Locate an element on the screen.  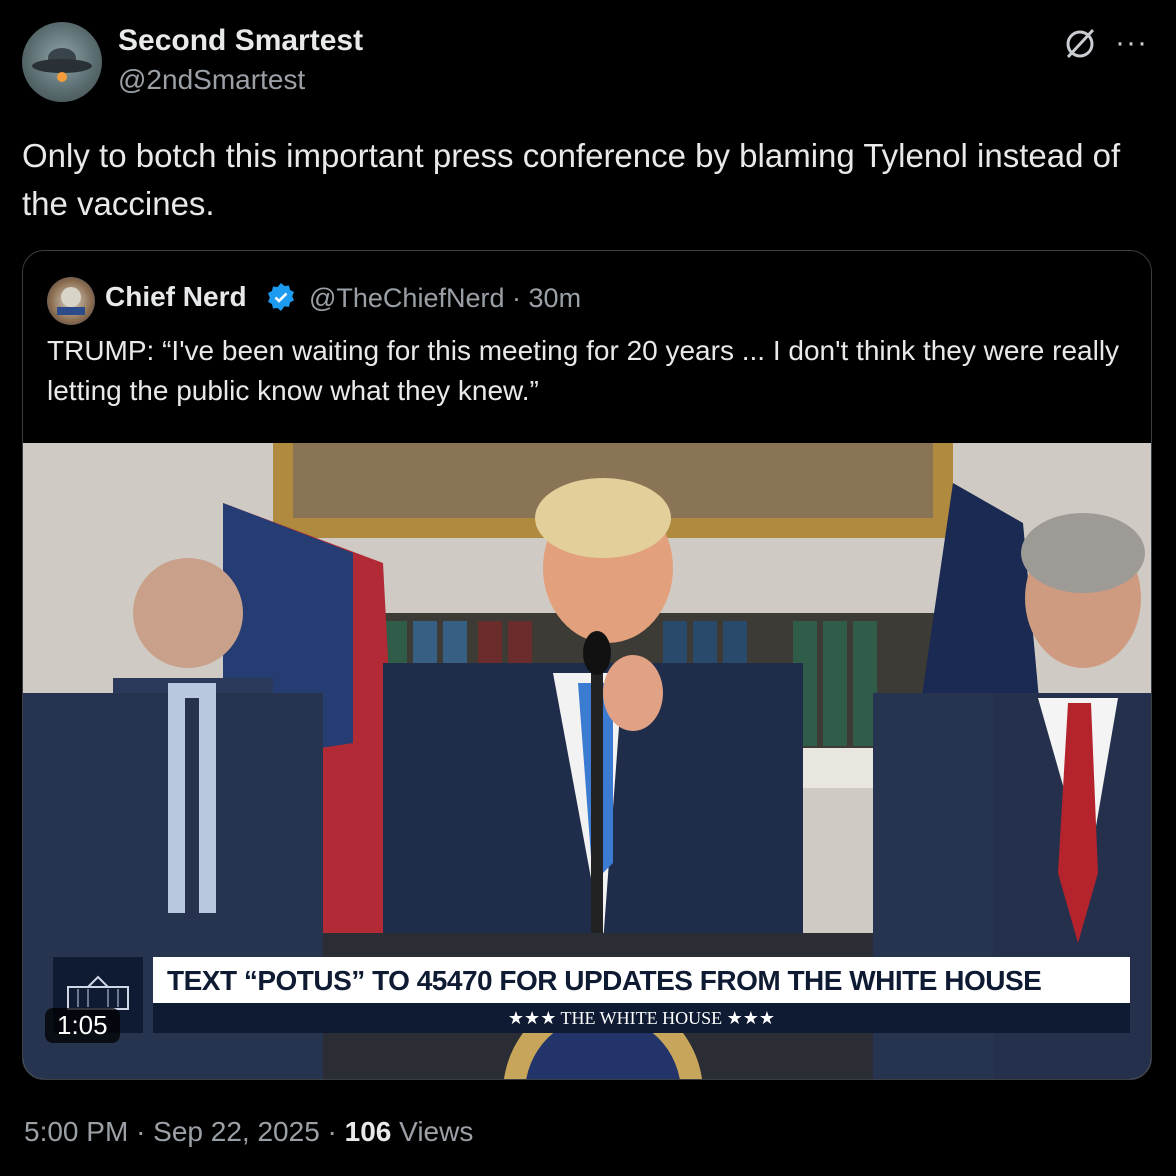
grok-icon is located at coordinates (1080, 44).